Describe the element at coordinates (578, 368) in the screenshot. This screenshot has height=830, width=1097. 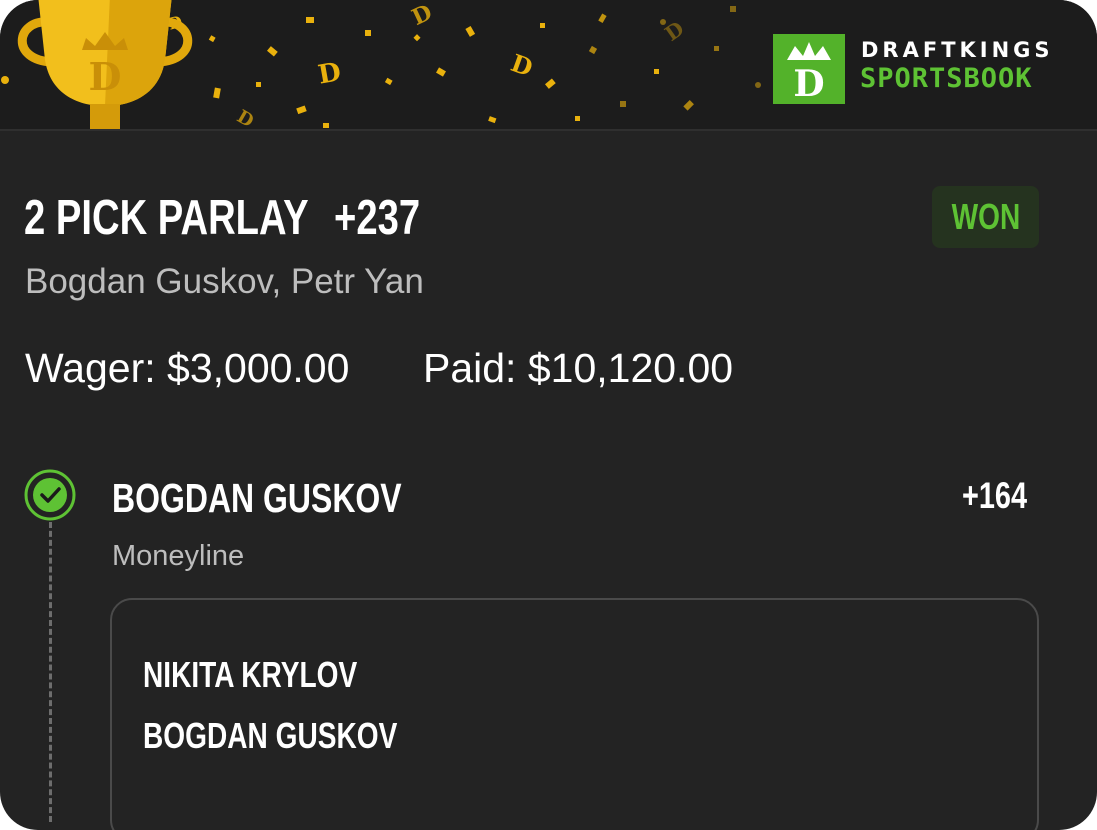
I see `paid-amount: Paid: $10,120.00` at that location.